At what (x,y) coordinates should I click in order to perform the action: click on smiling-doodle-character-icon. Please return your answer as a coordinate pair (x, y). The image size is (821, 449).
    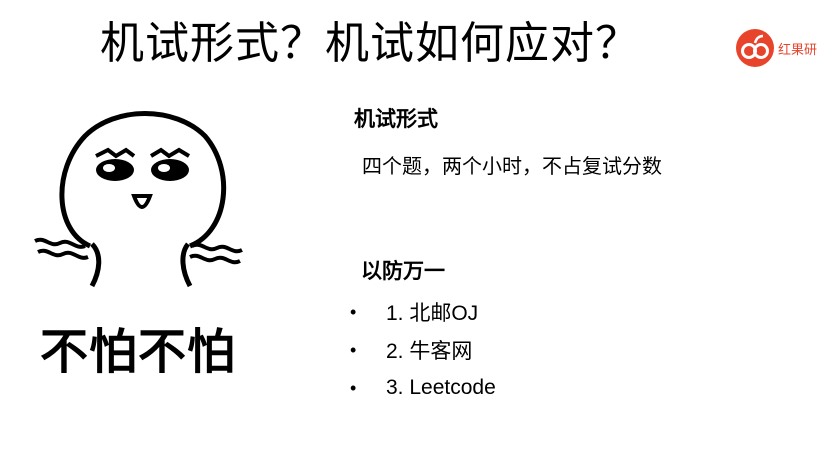
    Looking at the image, I should click on (138, 199).